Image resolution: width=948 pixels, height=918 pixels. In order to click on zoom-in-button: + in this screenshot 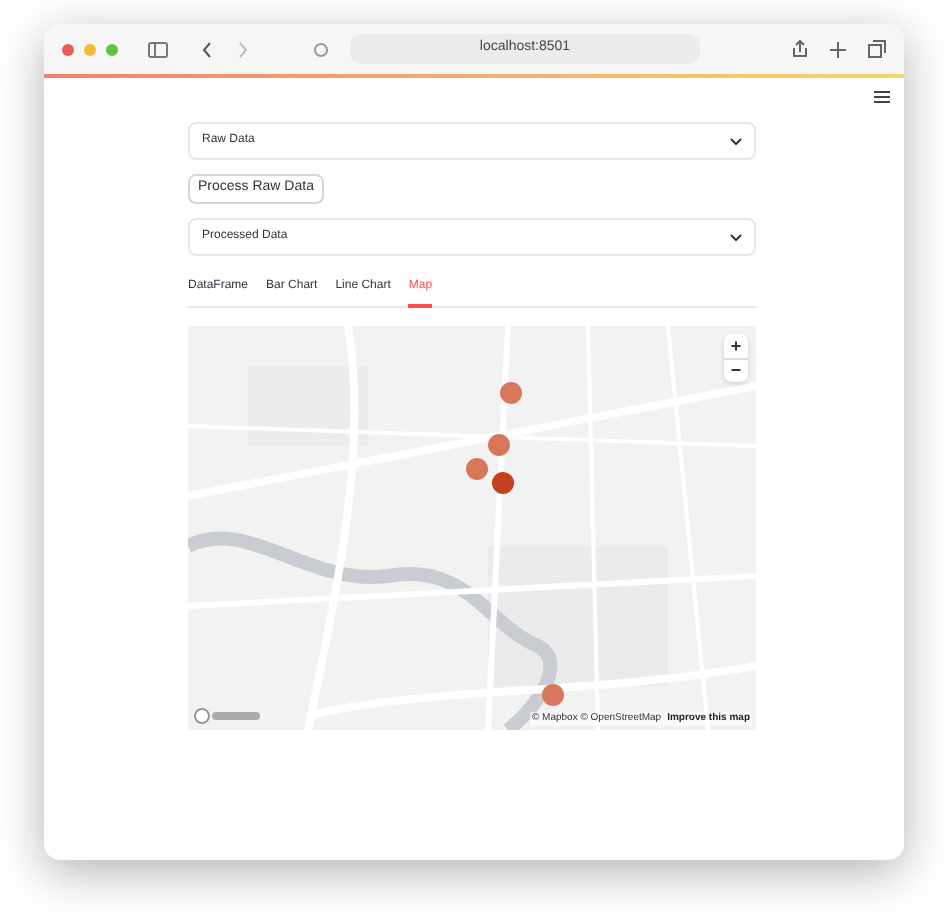, I will do `click(736, 346)`.